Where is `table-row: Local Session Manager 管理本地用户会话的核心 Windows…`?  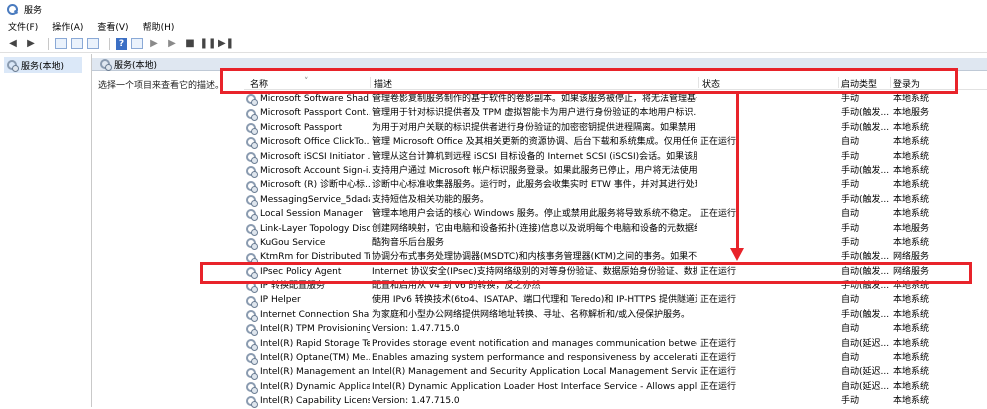 table-row: Local Session Manager 管理本地用户会话的核心 Windows… is located at coordinates (615, 214).